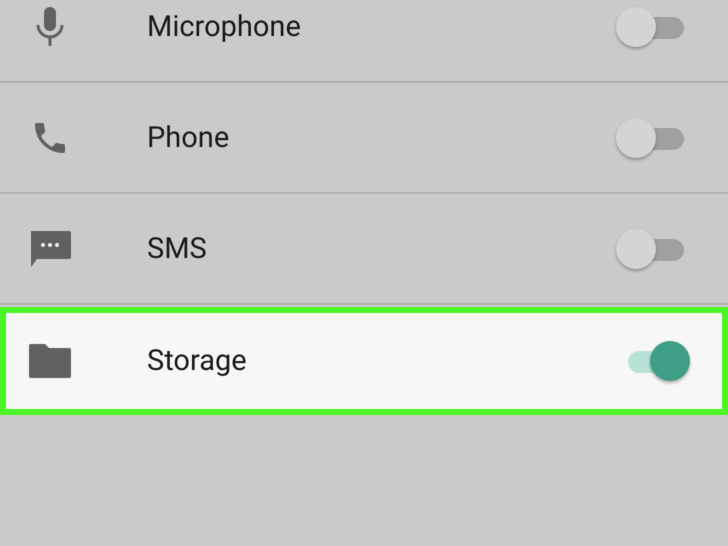 The height and width of the screenshot is (546, 728). I want to click on permission-label: SMS, so click(177, 249).